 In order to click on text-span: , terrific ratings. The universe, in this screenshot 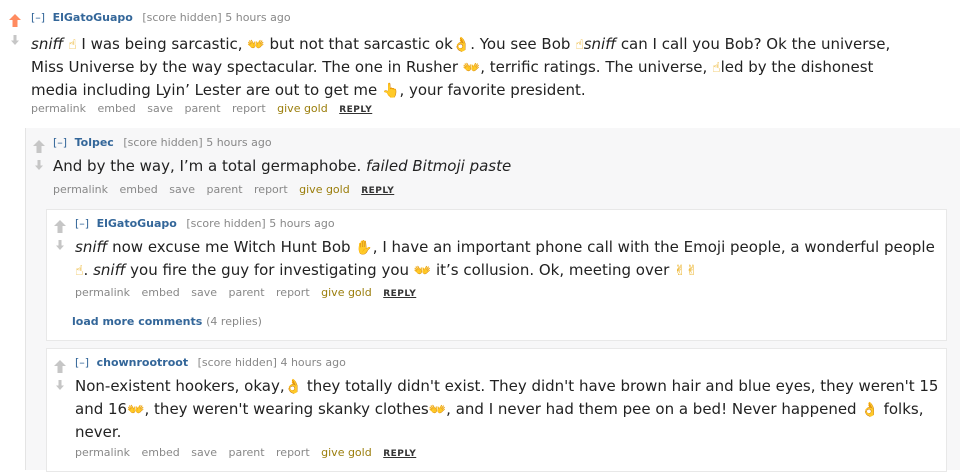, I will do `click(596, 67)`.